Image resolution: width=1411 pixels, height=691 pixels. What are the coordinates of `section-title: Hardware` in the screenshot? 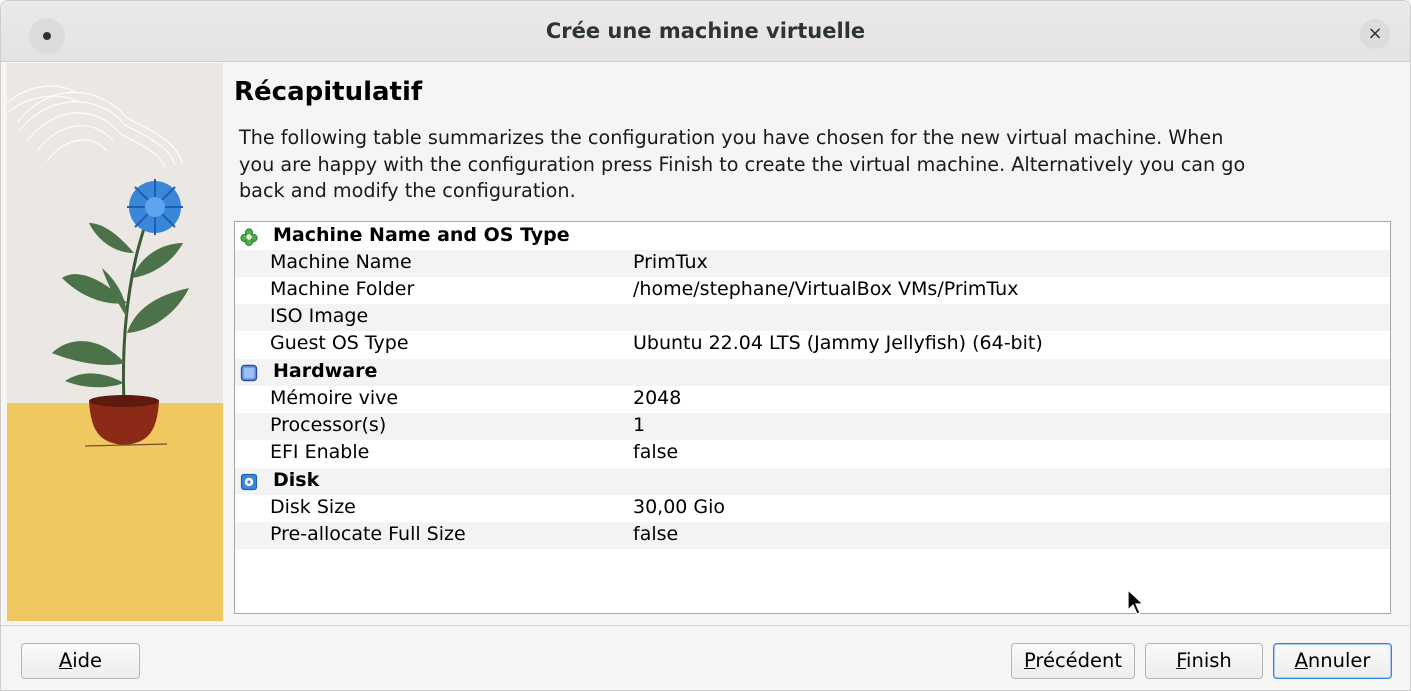 It's located at (325, 371).